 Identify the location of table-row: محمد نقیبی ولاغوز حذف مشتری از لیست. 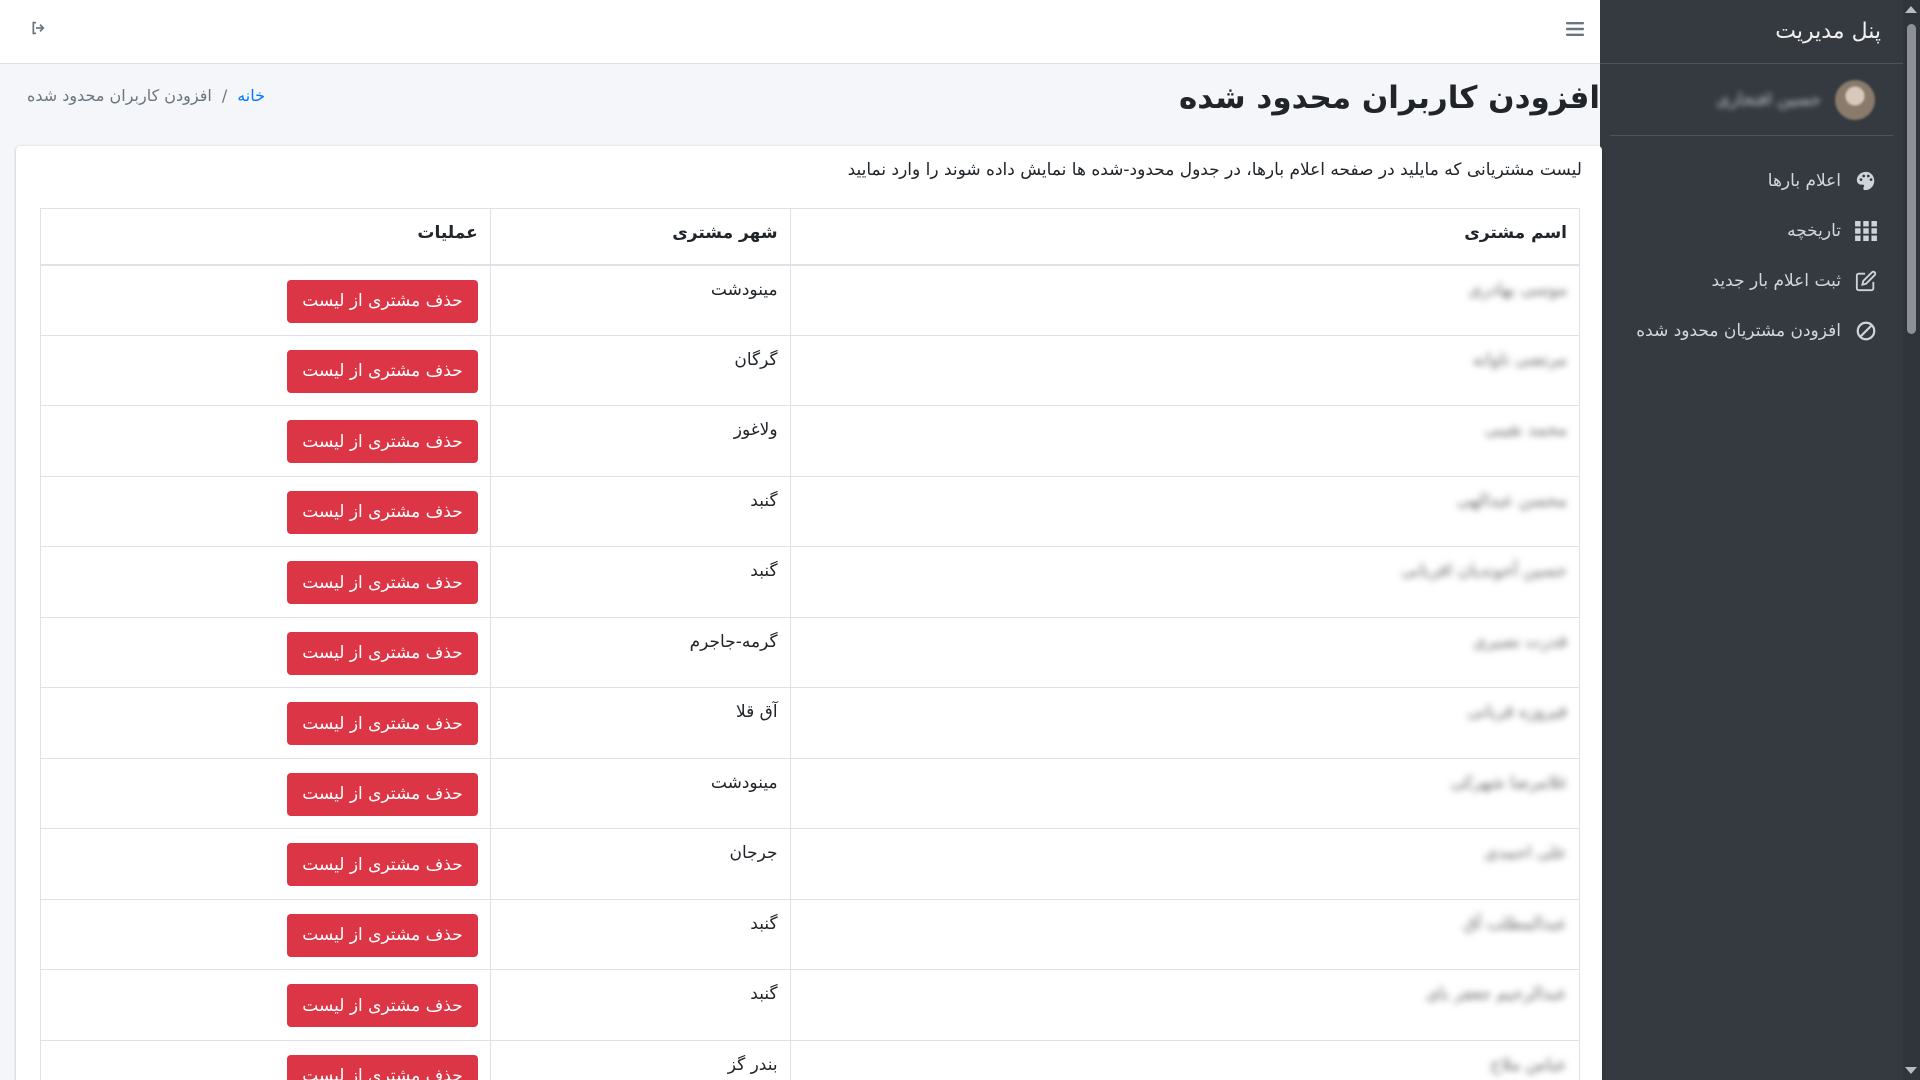
(810, 441).